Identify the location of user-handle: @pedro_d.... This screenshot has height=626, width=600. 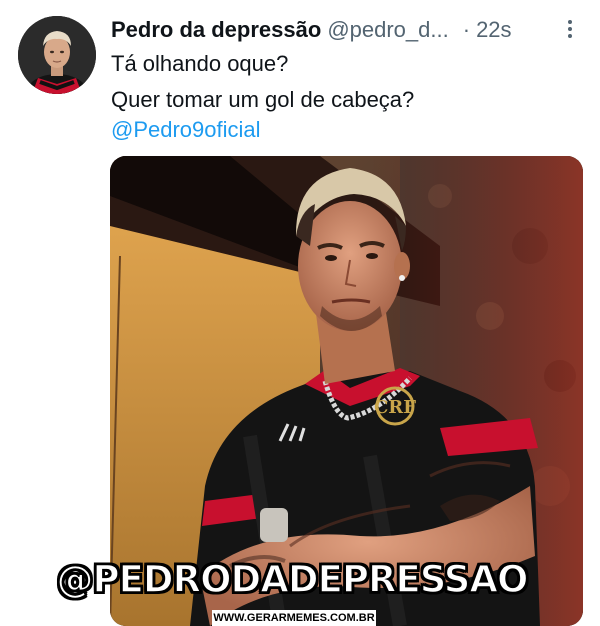
(387, 30).